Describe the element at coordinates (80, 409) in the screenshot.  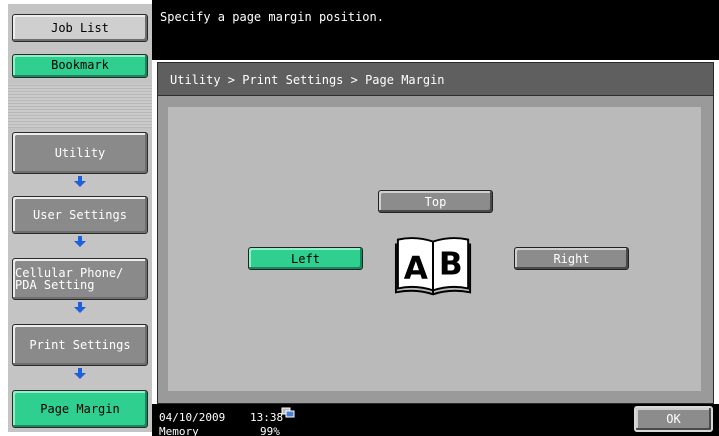
I see `sidebar-item-page-margin: Page Margin` at that location.